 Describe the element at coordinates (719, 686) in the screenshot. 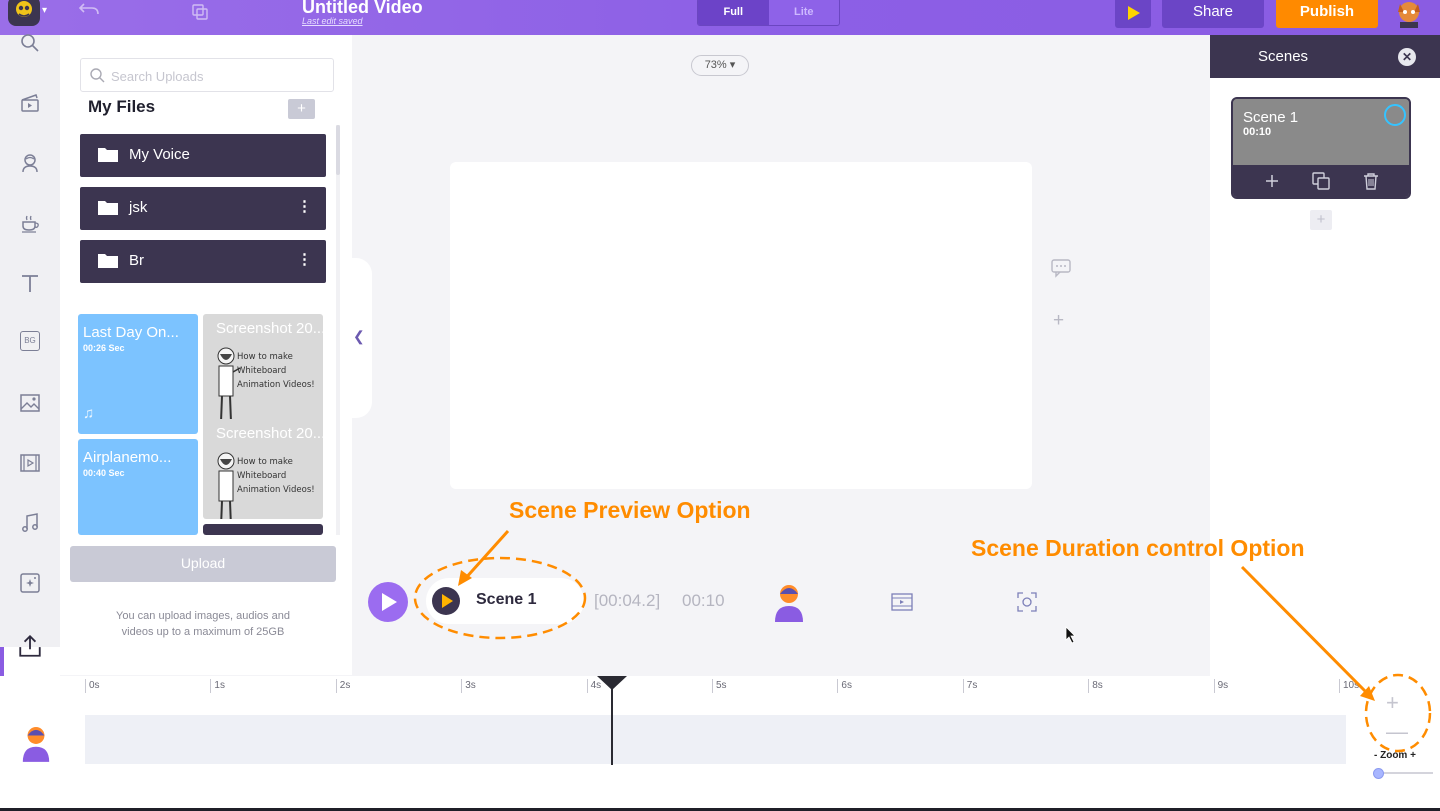

I see `timeline-tick: 5s` at that location.